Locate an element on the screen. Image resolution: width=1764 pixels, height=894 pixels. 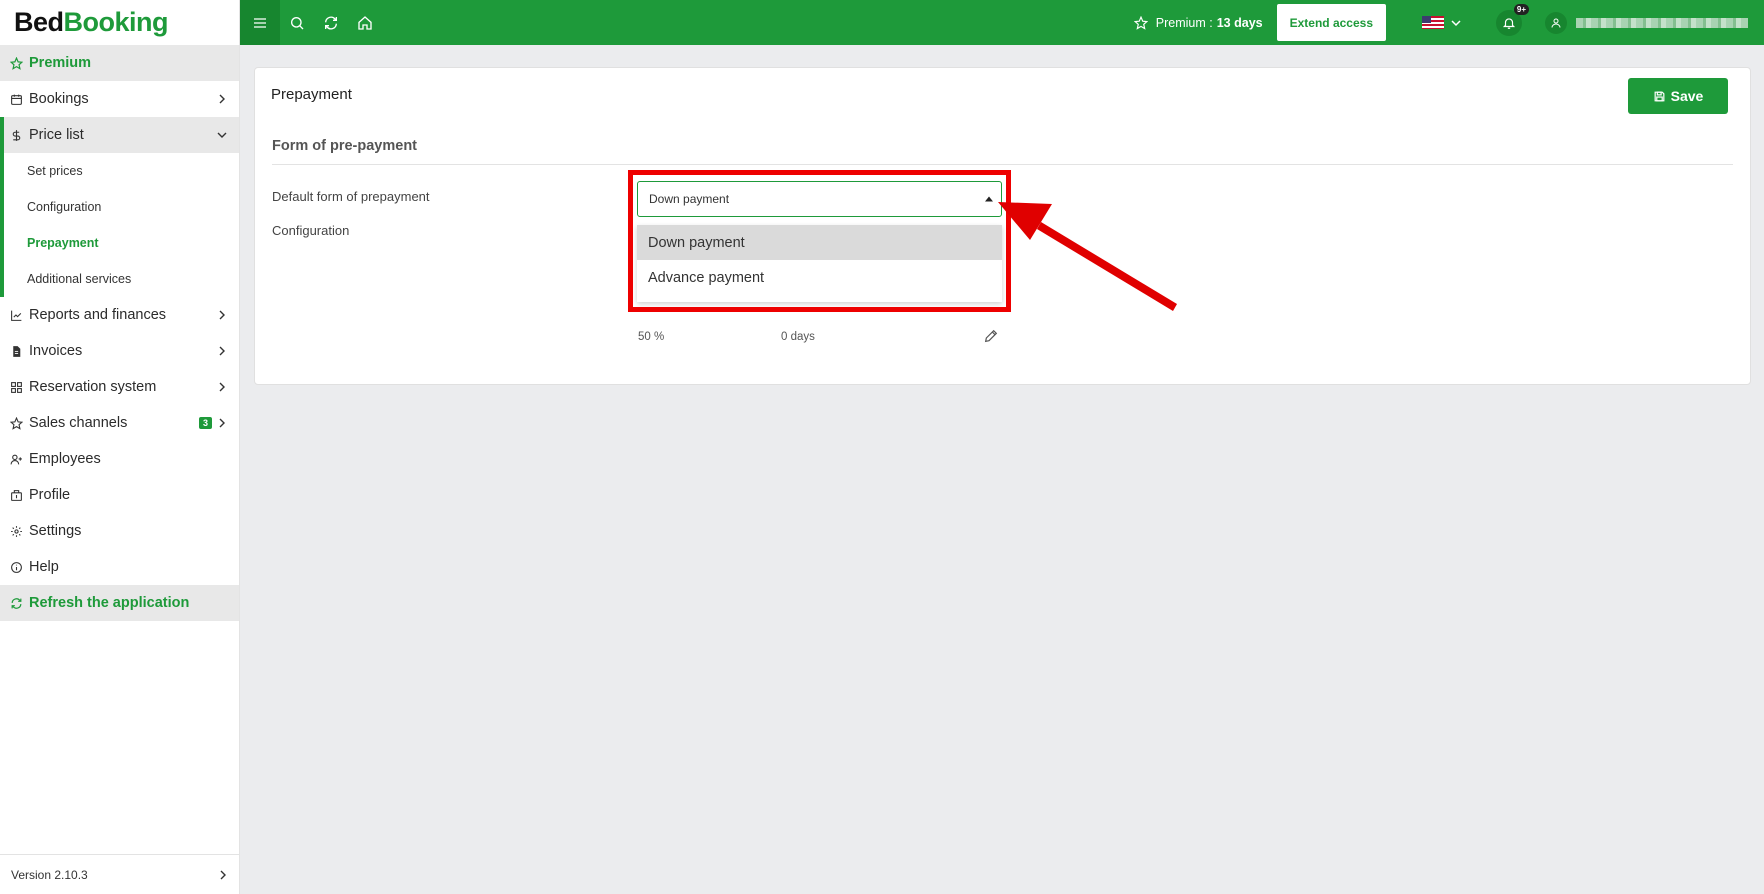
gear-icon is located at coordinates (16, 531).